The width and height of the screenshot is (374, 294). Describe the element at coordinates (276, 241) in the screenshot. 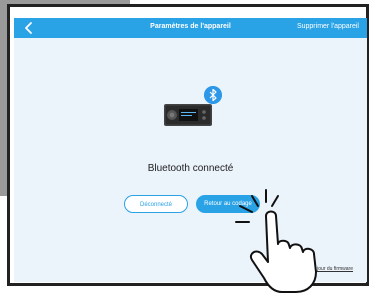

I see `hand-pointer-icon` at that location.